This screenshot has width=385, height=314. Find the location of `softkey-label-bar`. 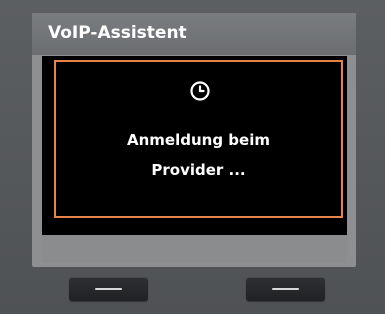

softkey-label-bar is located at coordinates (194, 249).